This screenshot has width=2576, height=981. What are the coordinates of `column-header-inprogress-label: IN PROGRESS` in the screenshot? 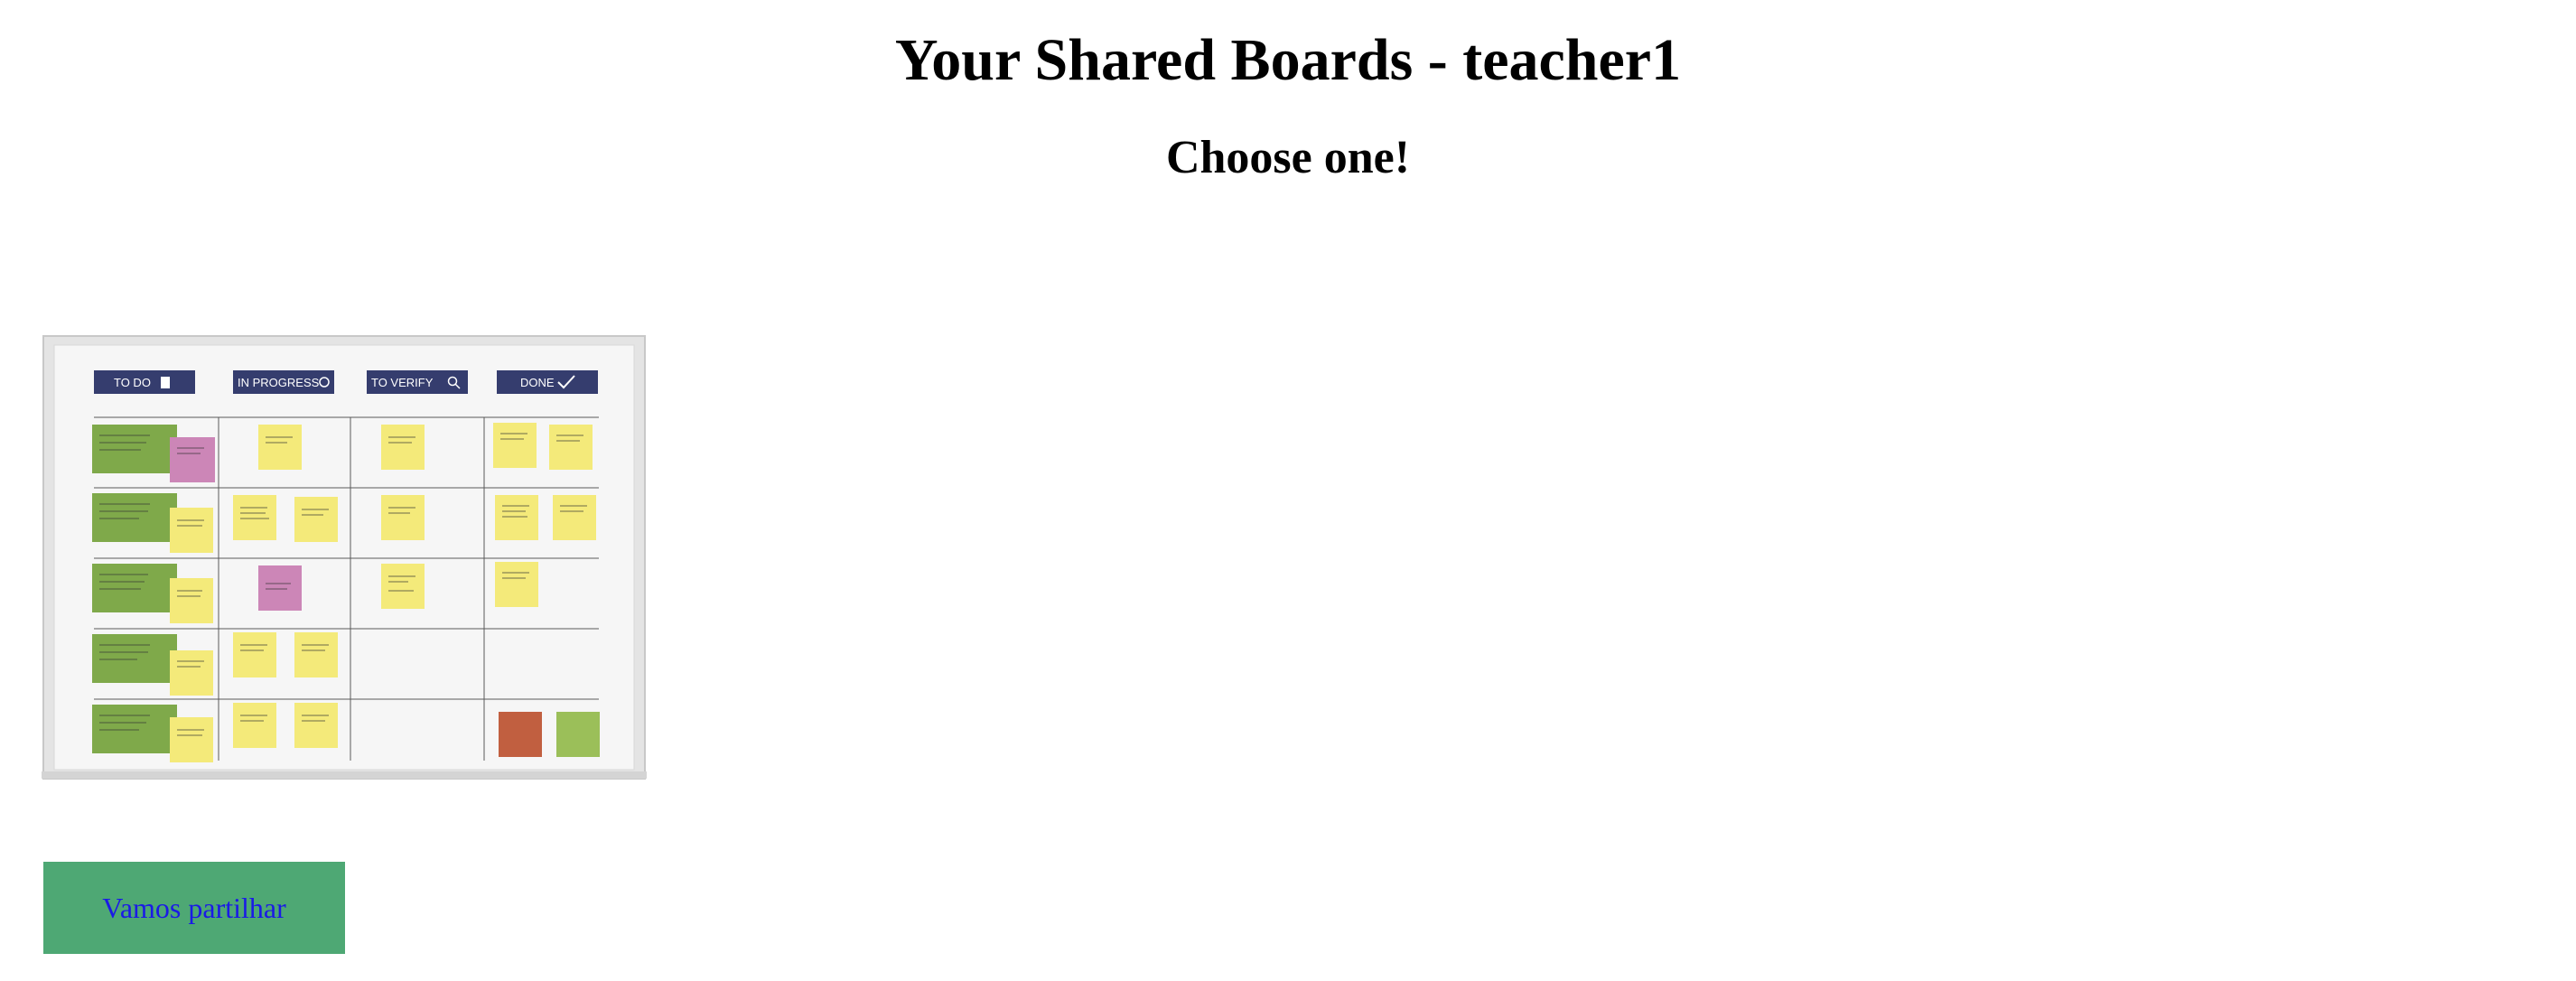 It's located at (279, 382).